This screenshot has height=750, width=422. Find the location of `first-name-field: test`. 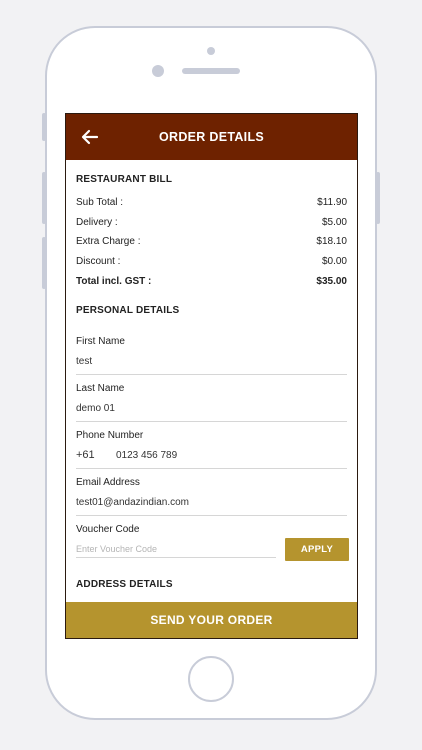

first-name-field: test is located at coordinates (84, 361).